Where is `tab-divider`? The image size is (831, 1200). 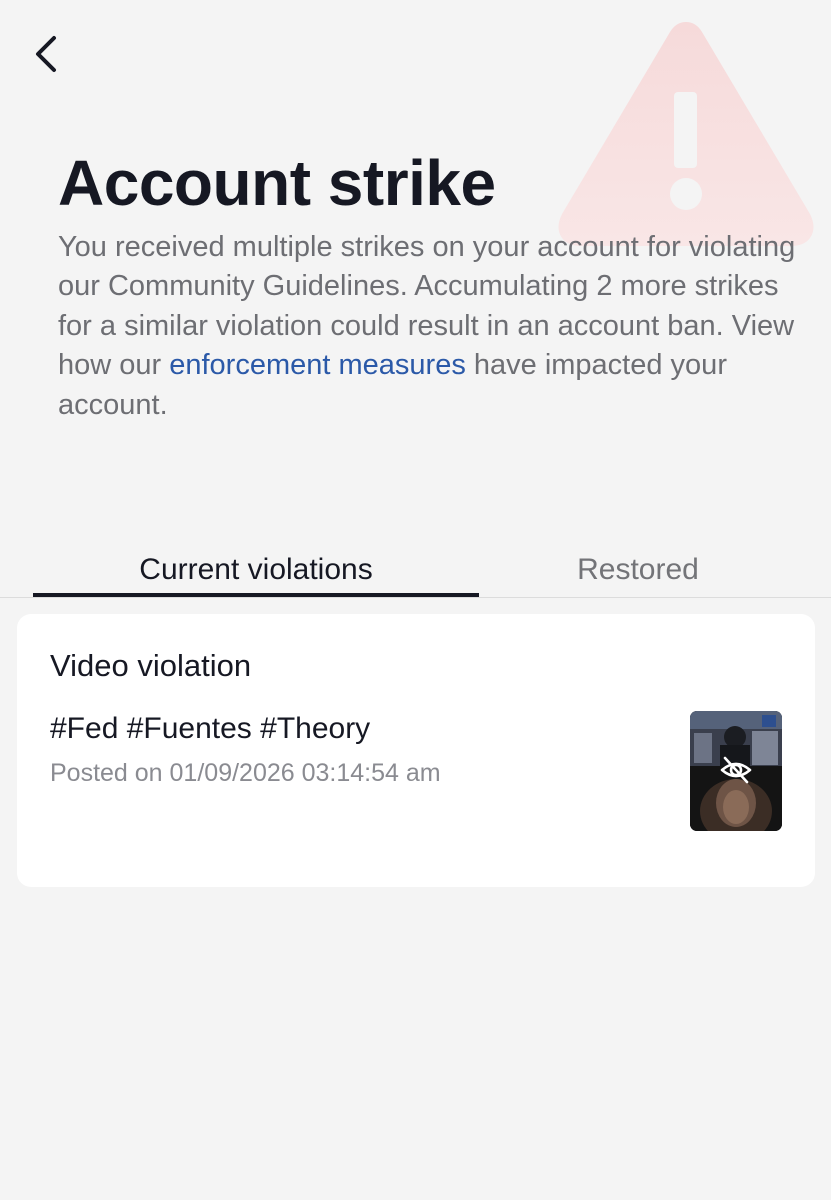
tab-divider is located at coordinates (415, 597).